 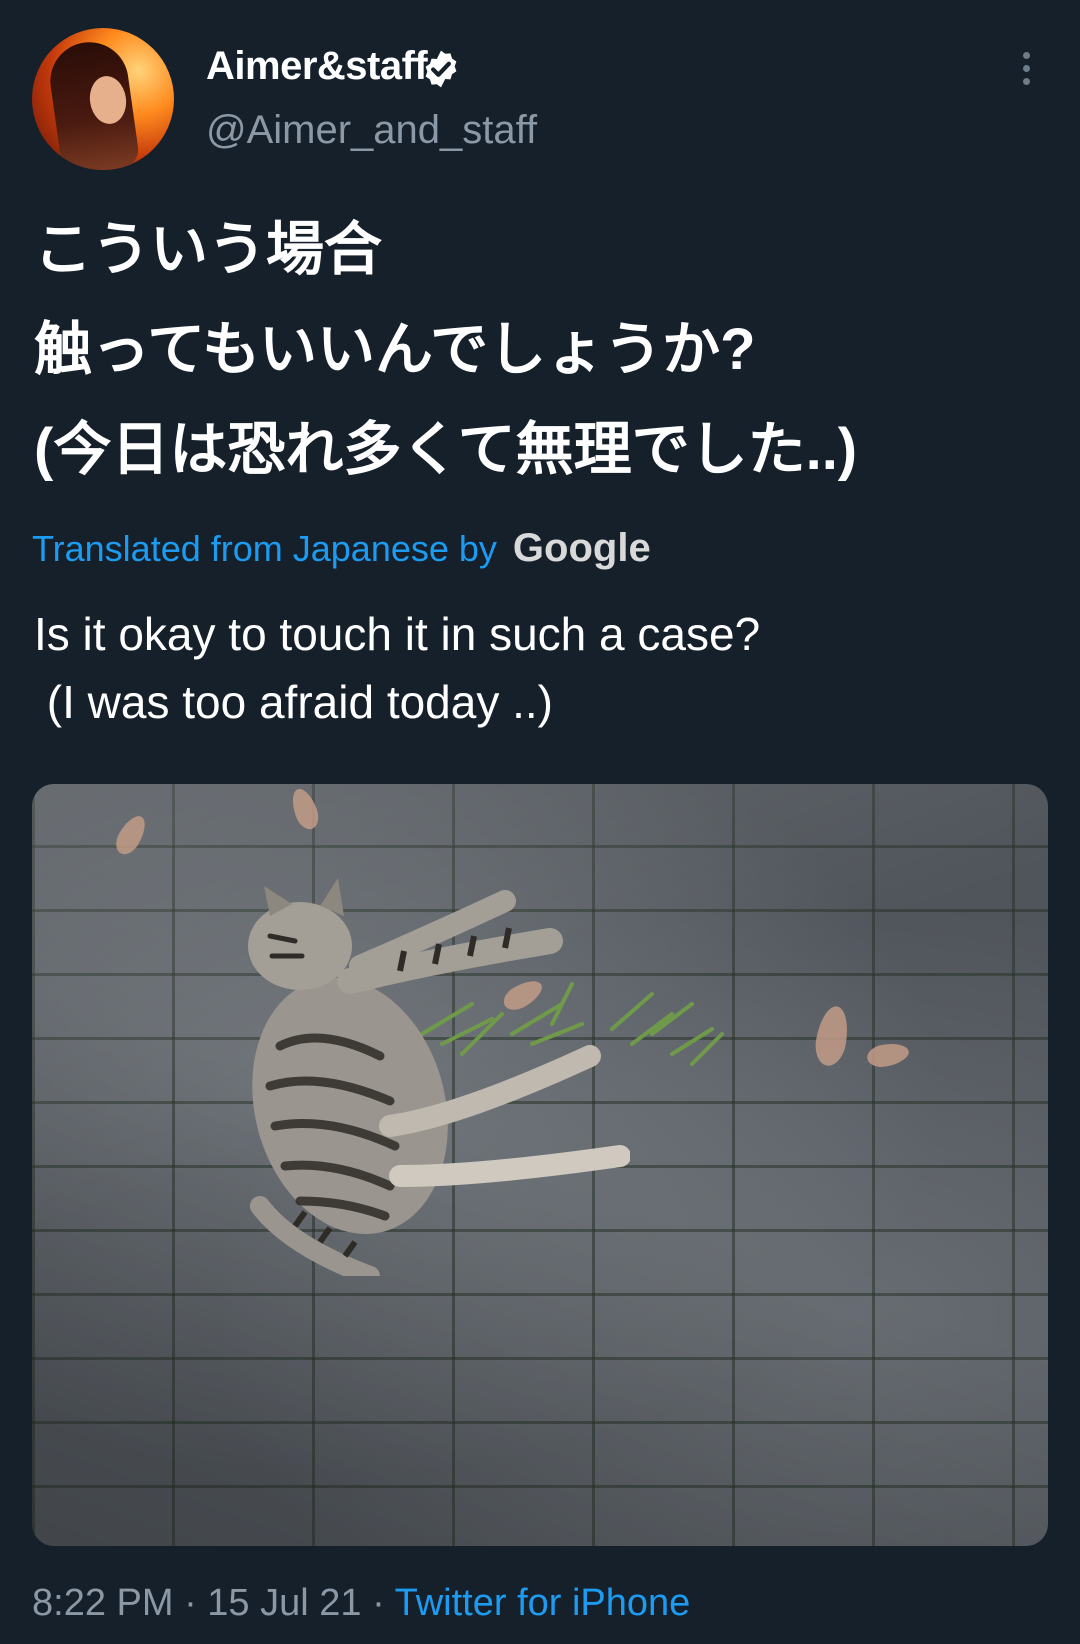 I want to click on more-vertical-icon, so click(x=1026, y=72).